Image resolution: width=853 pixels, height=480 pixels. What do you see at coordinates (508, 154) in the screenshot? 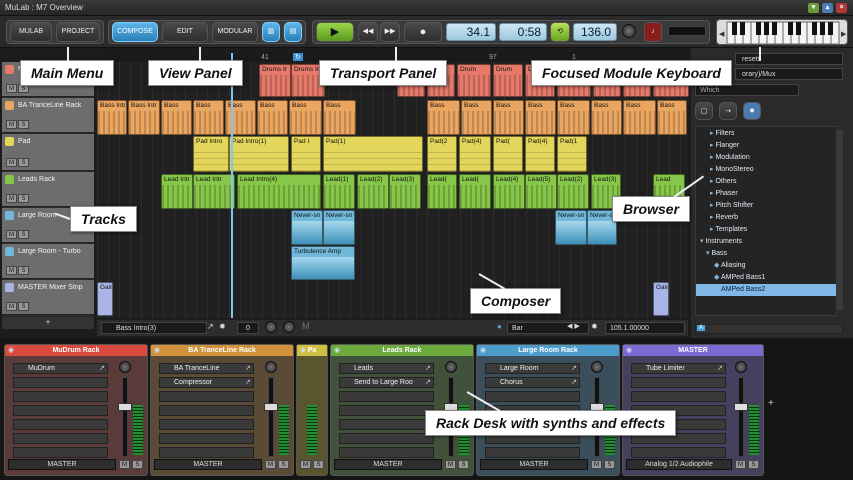
I see `clip: Pad(` at bounding box center [508, 154].